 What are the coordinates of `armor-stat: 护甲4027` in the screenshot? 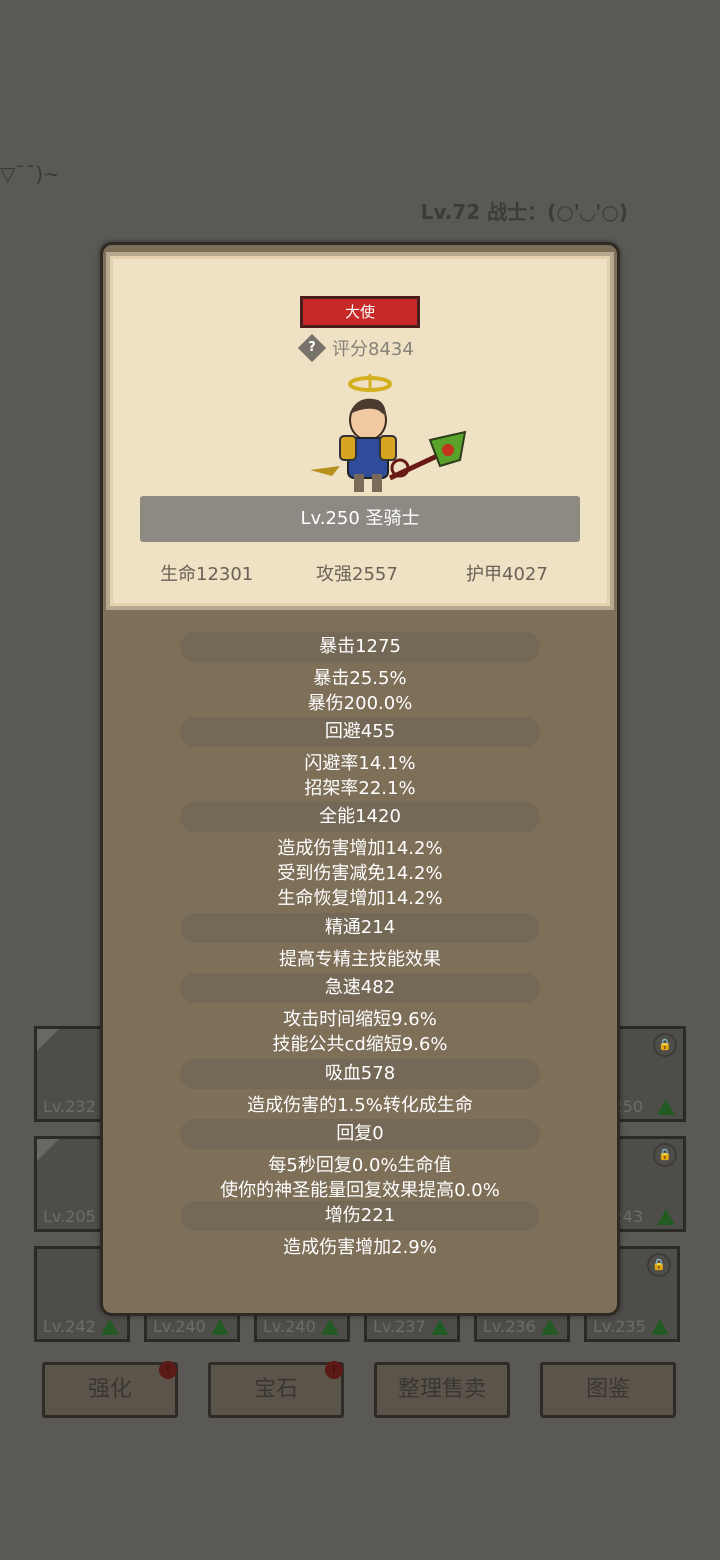 It's located at (507, 574).